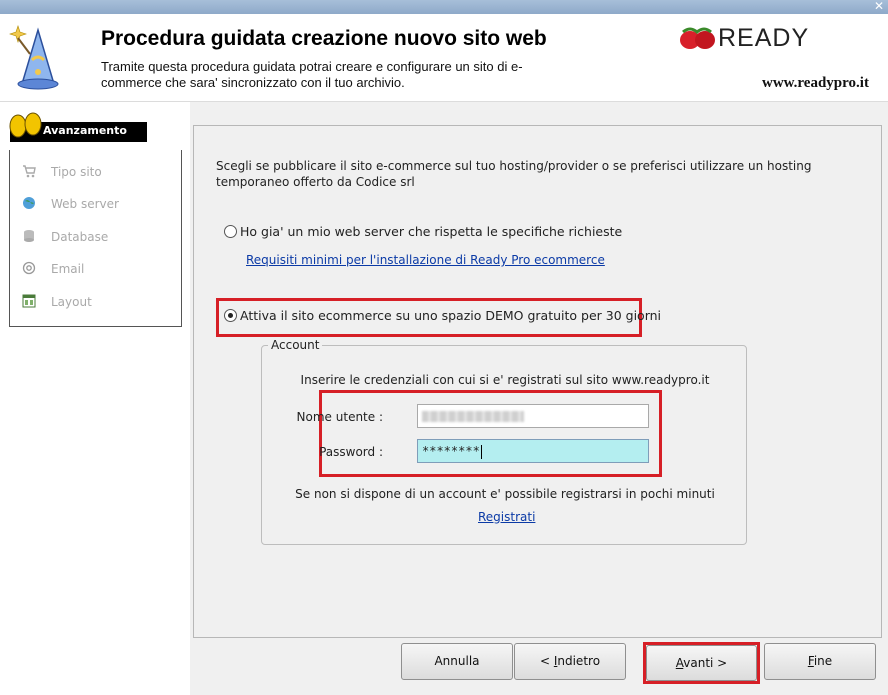 This screenshot has height=695, width=888. What do you see at coordinates (820, 661) in the screenshot?
I see `finish-button: Fine` at bounding box center [820, 661].